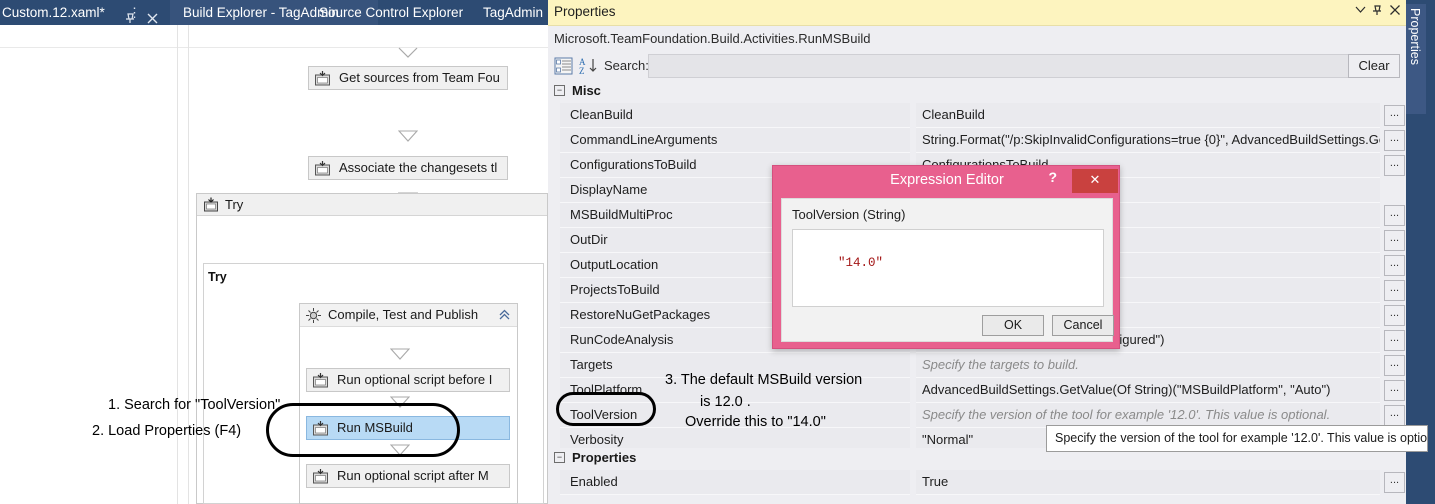 Image resolution: width=1435 pixels, height=504 pixels. What do you see at coordinates (735, 115) in the screenshot?
I see `property-name: CleanBuild` at bounding box center [735, 115].